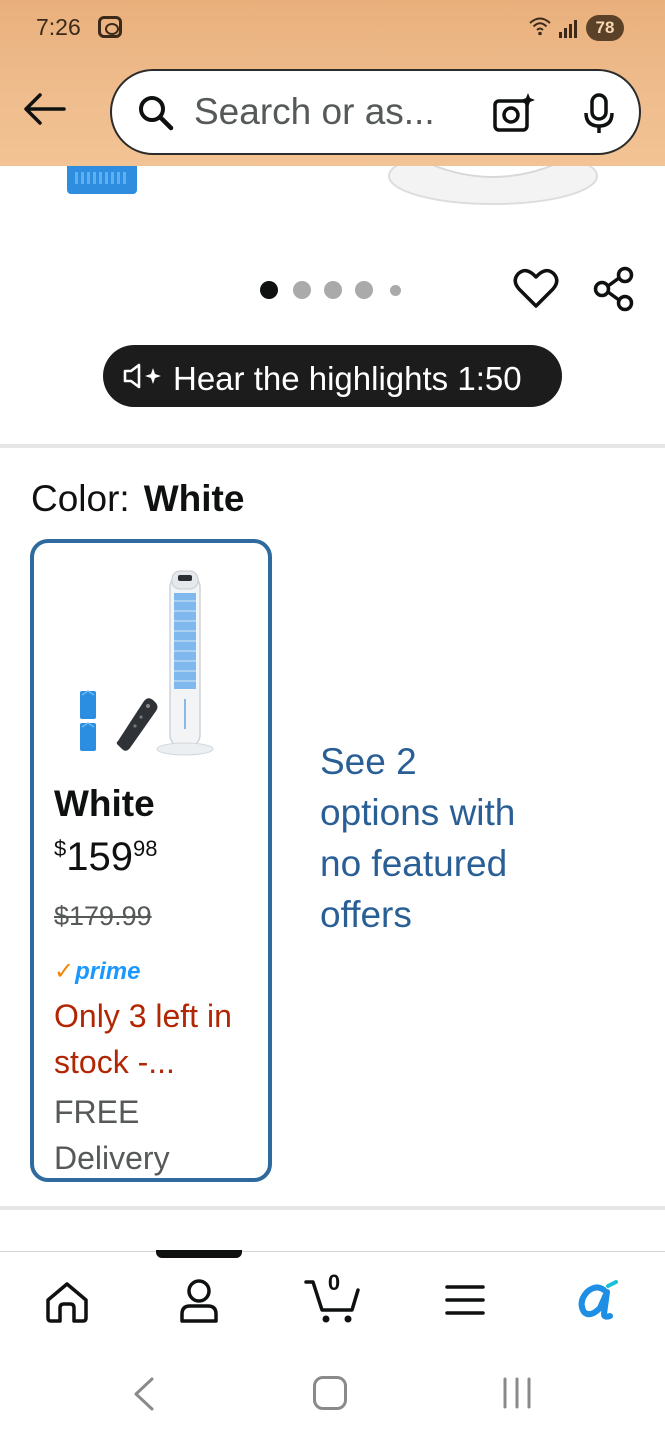 The width and height of the screenshot is (665, 1440). Describe the element at coordinates (58, 27) in the screenshot. I see `status-time: 7:26` at that location.